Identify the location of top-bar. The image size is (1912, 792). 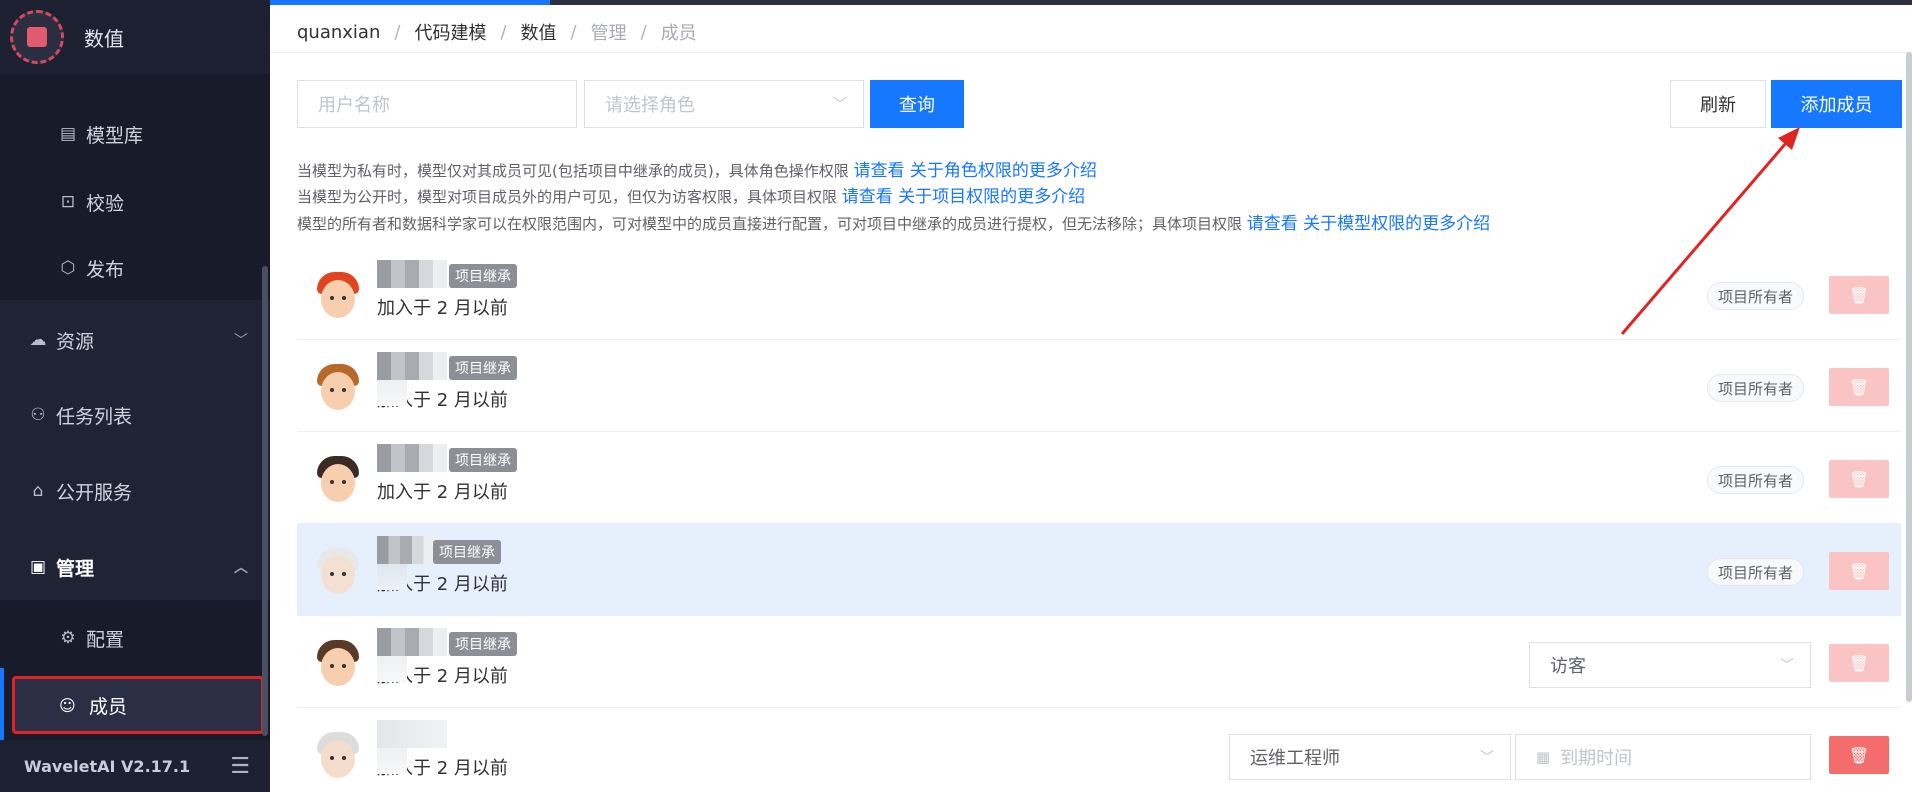
(1091, 2).